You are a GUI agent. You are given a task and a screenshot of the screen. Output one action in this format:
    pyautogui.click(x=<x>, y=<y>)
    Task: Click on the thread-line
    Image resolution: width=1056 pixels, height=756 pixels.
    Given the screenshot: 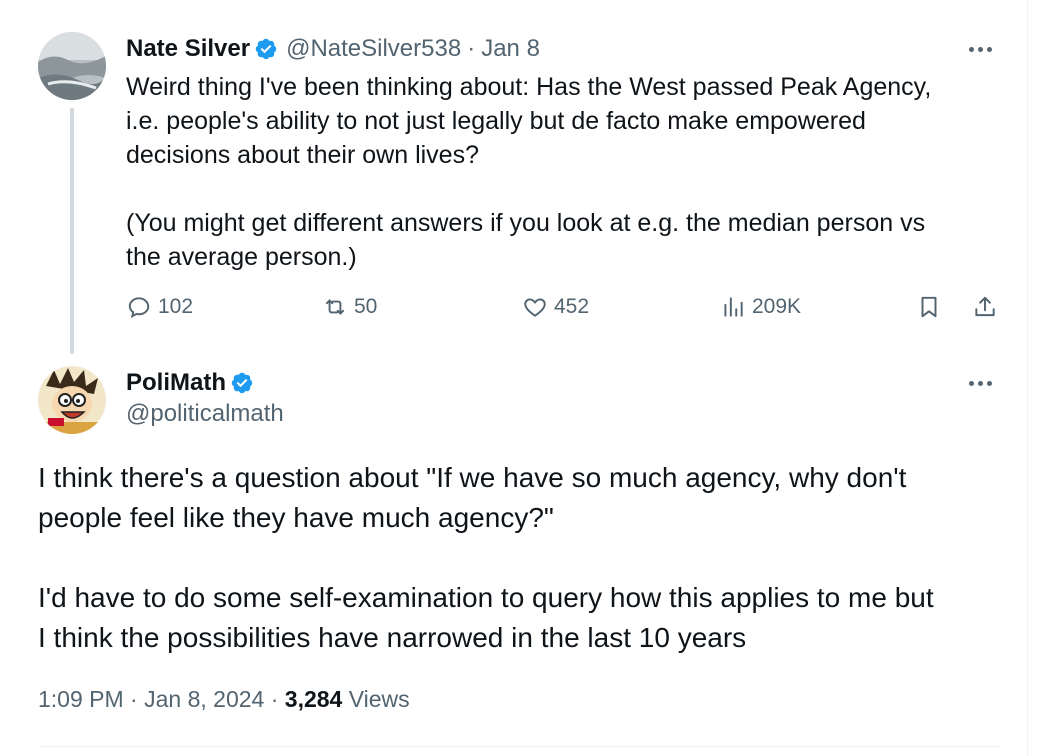 What is the action you would take?
    pyautogui.click(x=72, y=231)
    